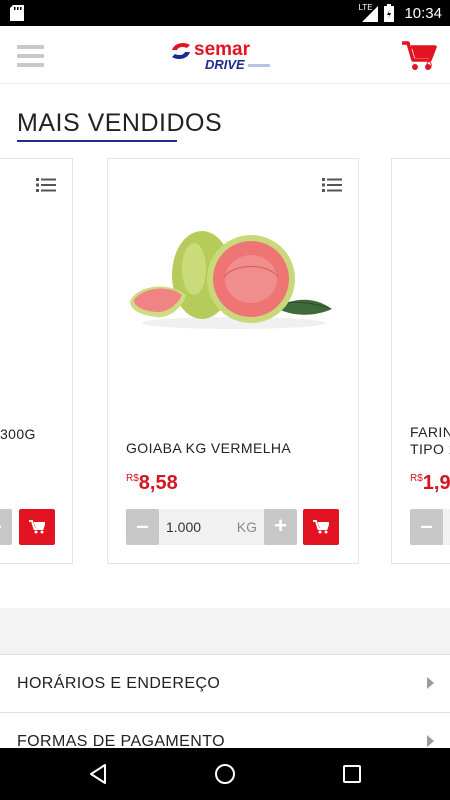  Describe the element at coordinates (352, 774) in the screenshot. I see `recents-icon` at that location.